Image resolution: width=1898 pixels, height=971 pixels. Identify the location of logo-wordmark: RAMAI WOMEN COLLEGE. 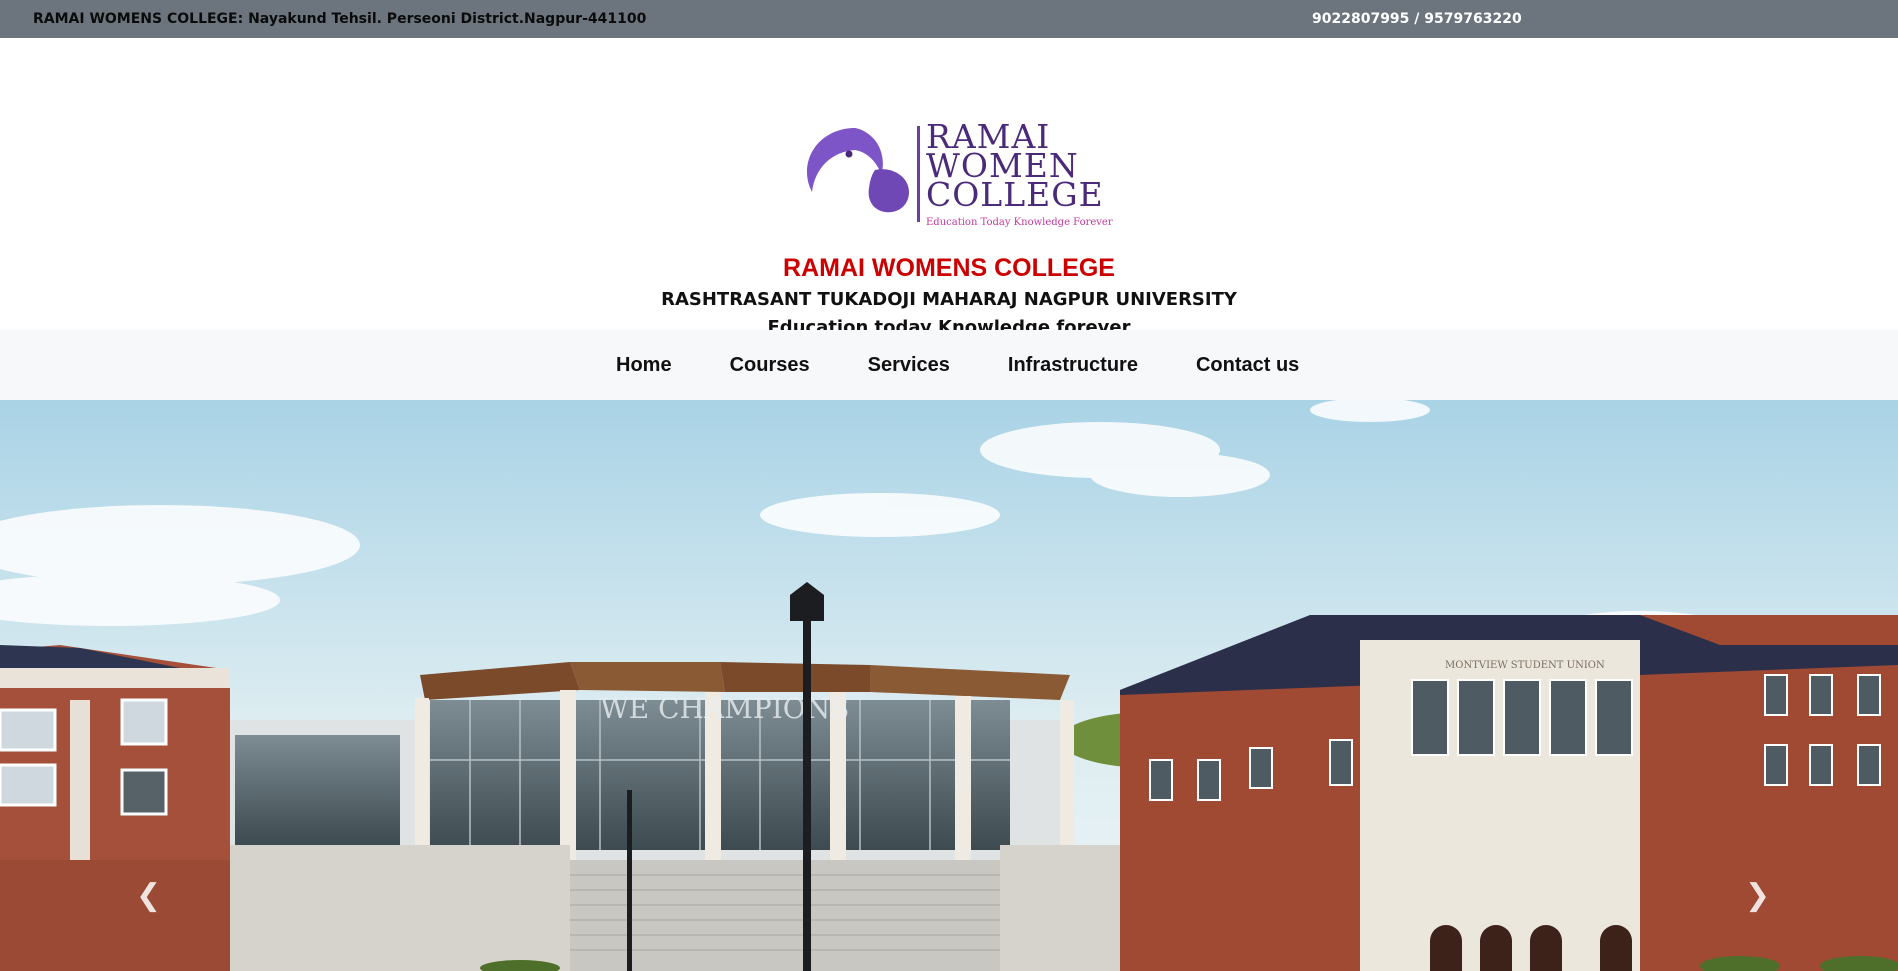
(1015, 167).